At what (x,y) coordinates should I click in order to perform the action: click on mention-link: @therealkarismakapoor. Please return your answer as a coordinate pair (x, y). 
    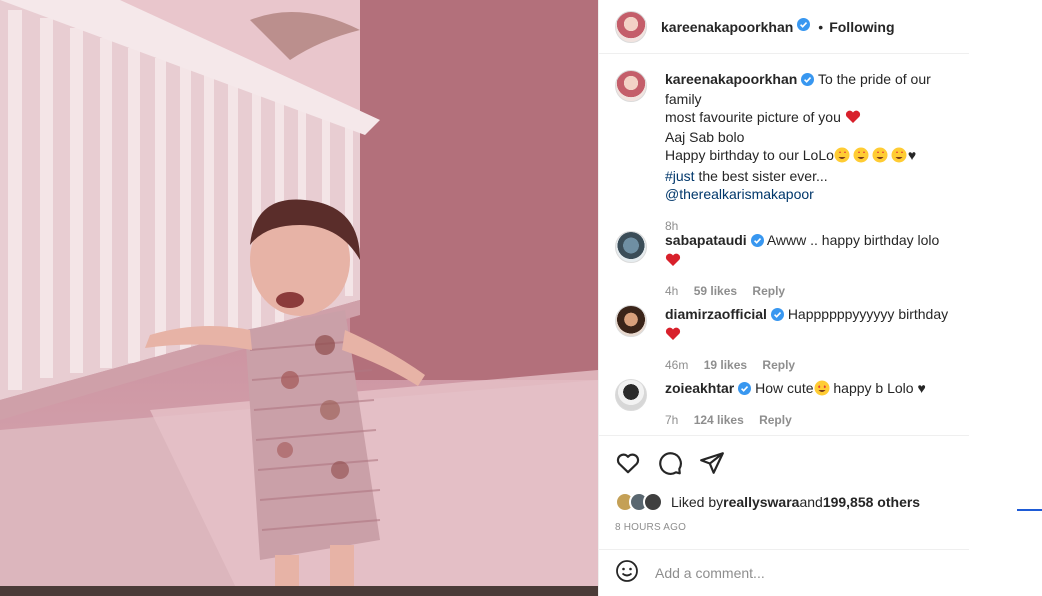
    Looking at the image, I should click on (739, 194).